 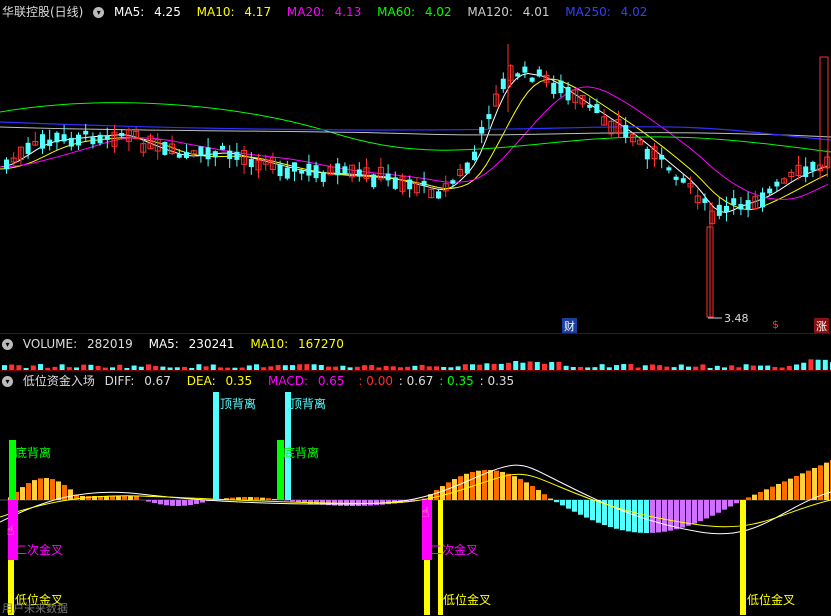 What do you see at coordinates (425, 513) in the screenshot?
I see `hand-cursor-icon: ☝` at bounding box center [425, 513].